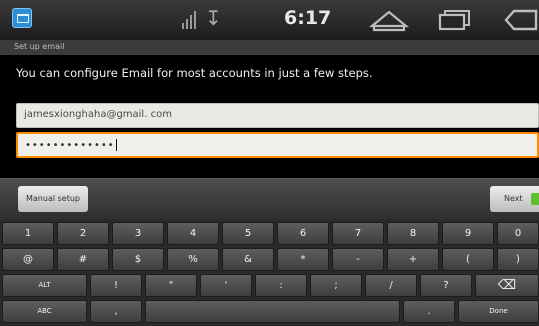  What do you see at coordinates (138, 233) in the screenshot?
I see `key-3: 3` at bounding box center [138, 233].